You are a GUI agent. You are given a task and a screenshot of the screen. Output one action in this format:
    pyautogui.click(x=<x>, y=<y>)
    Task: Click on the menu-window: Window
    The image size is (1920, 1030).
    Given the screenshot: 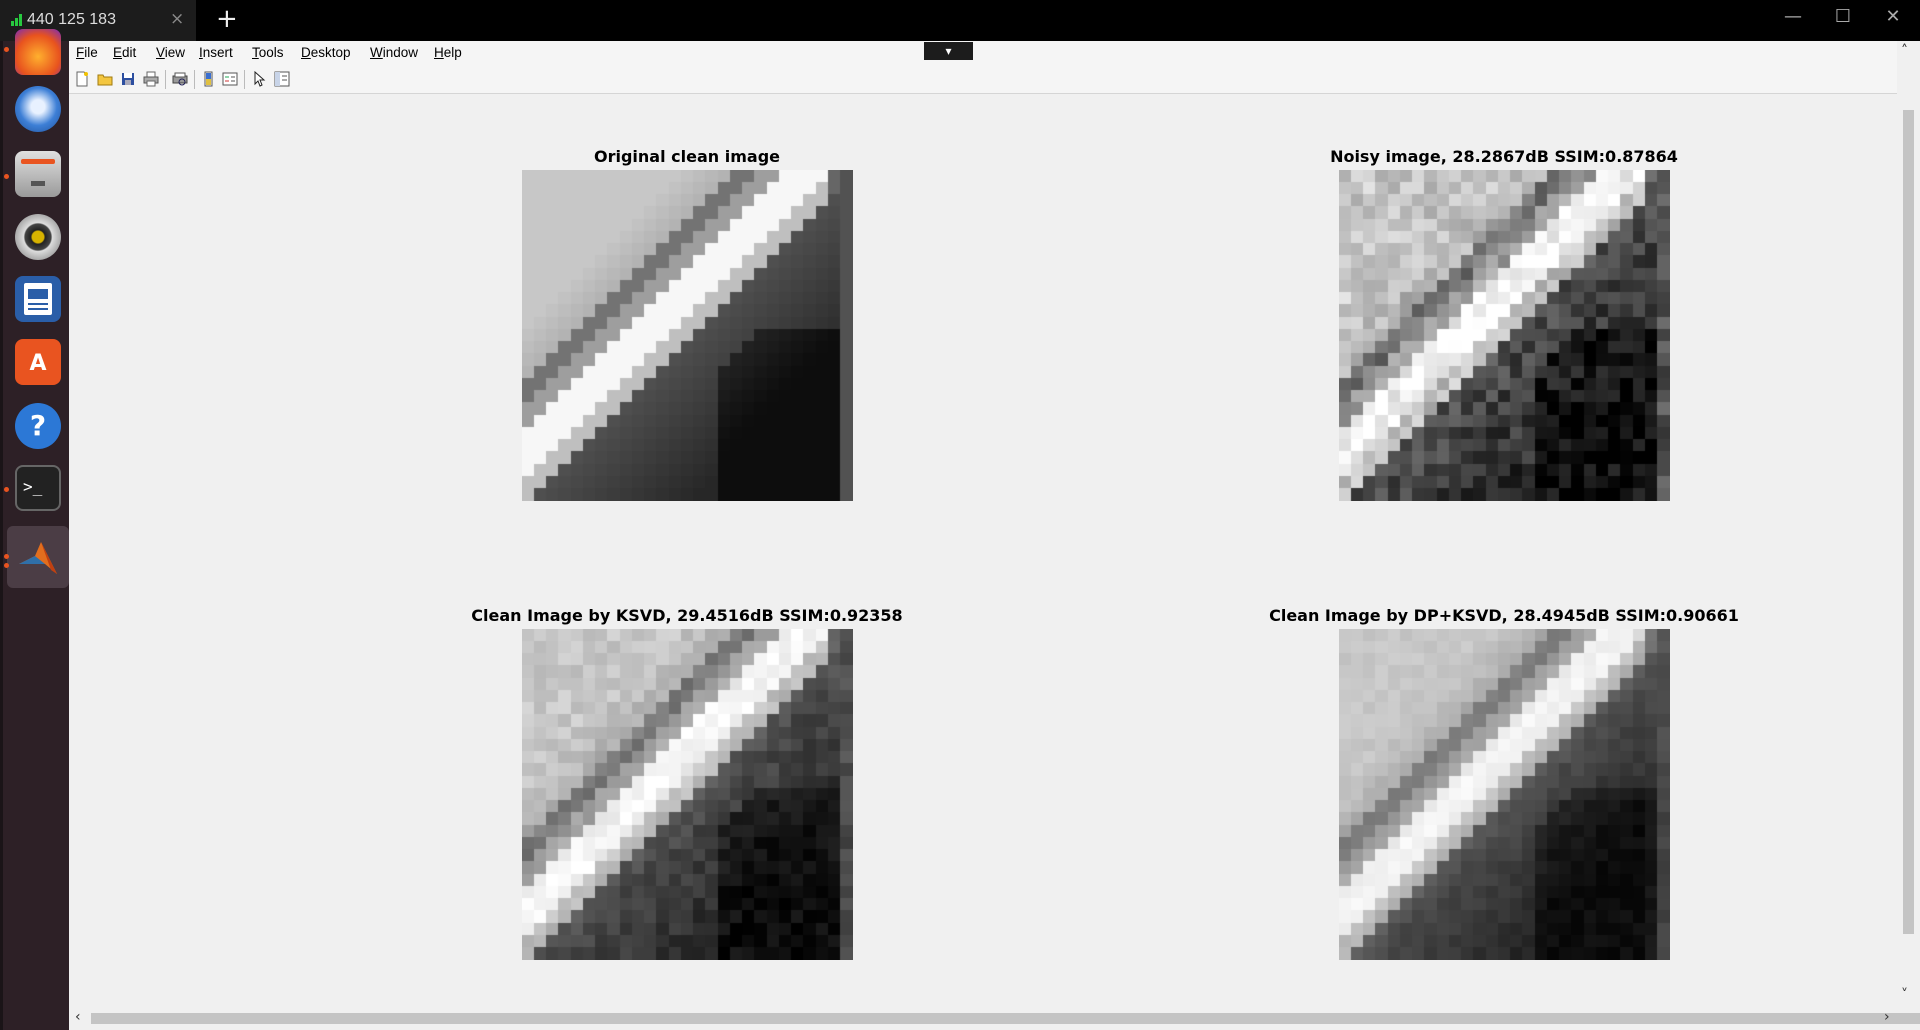 What is the action you would take?
    pyautogui.click(x=394, y=52)
    